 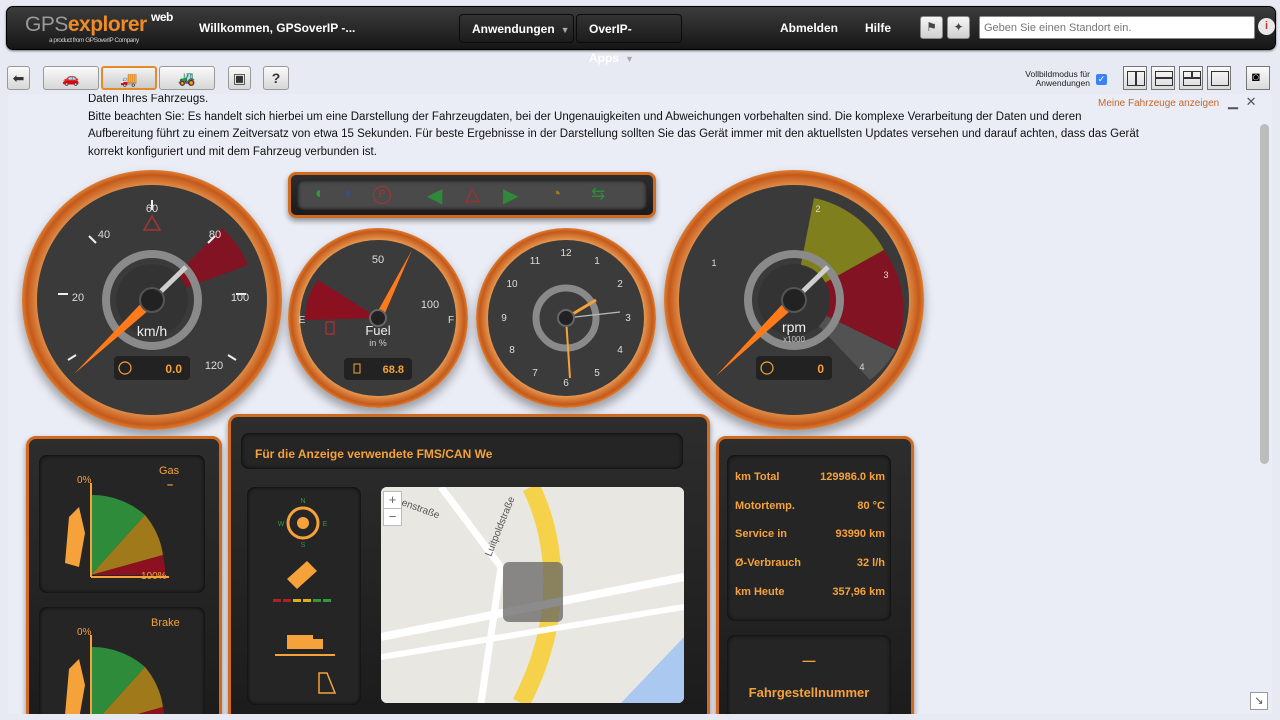 I want to click on scrollbar, so click(x=1264, y=294).